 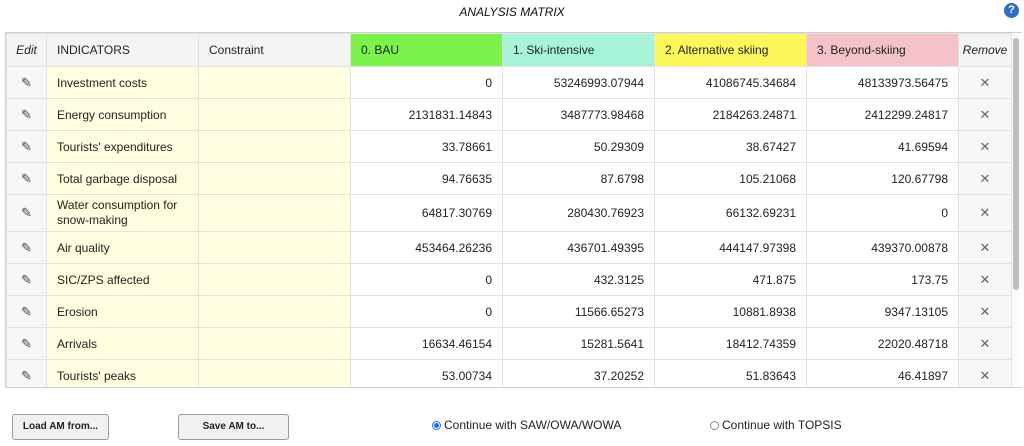 What do you see at coordinates (578, 343) in the screenshot?
I see `value-cell: 15281.5641` at bounding box center [578, 343].